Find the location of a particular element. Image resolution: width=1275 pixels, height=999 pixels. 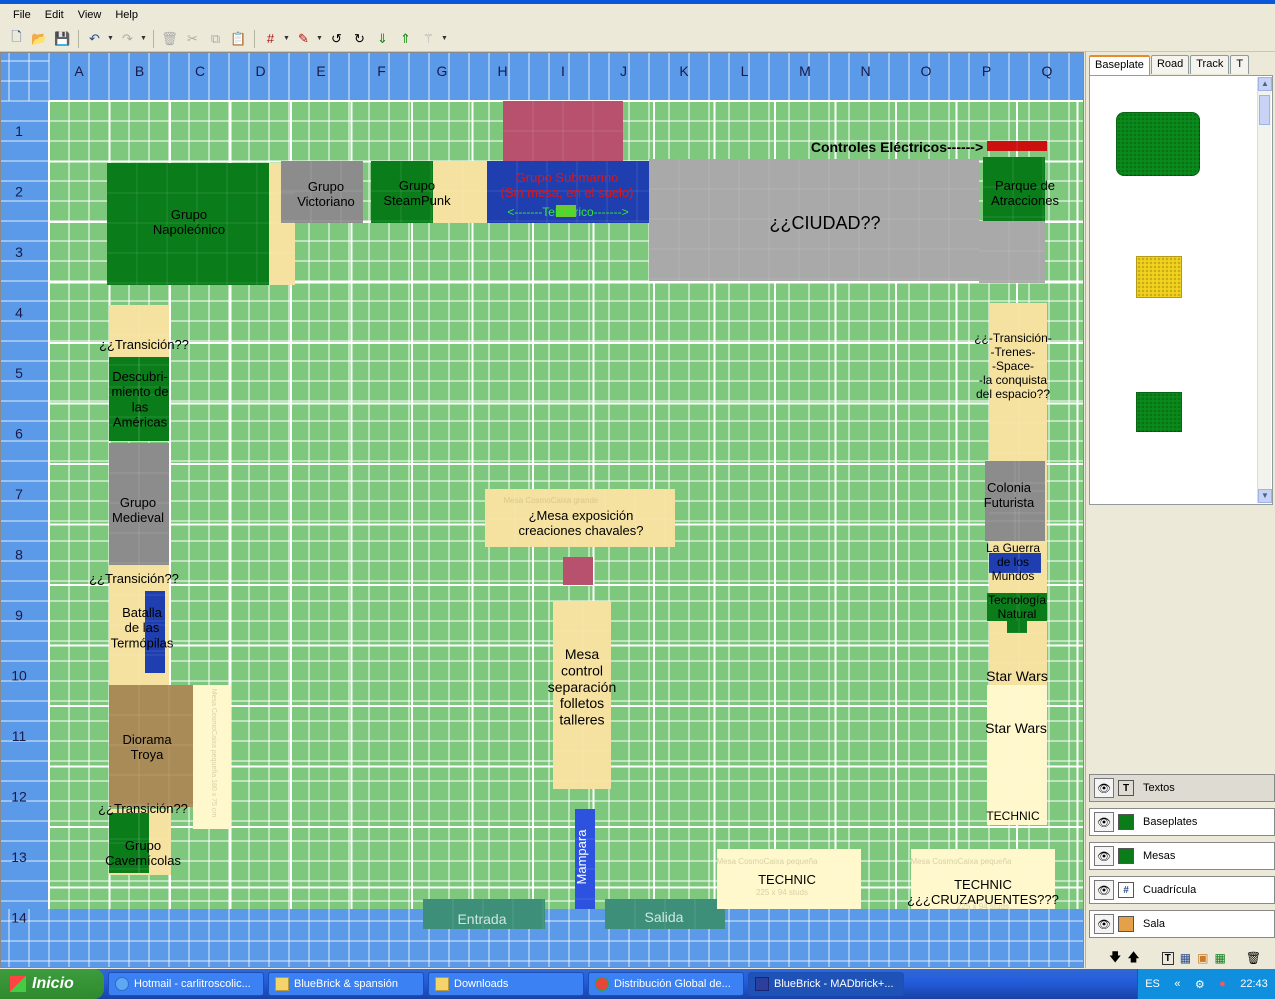

tecnologia-small is located at coordinates (1017, 627).